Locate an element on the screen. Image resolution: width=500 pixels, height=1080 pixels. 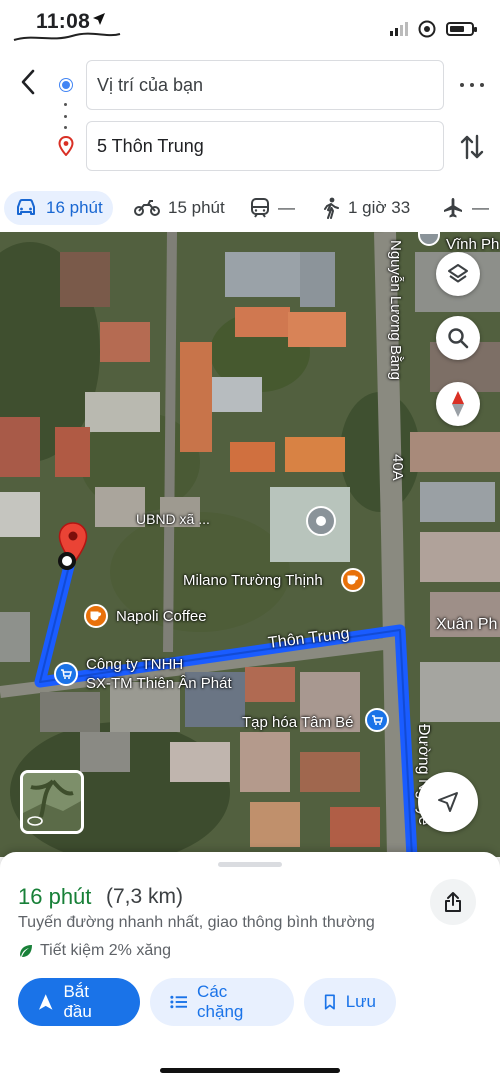
save-label: Lưu is located at coordinates (360, 1001).